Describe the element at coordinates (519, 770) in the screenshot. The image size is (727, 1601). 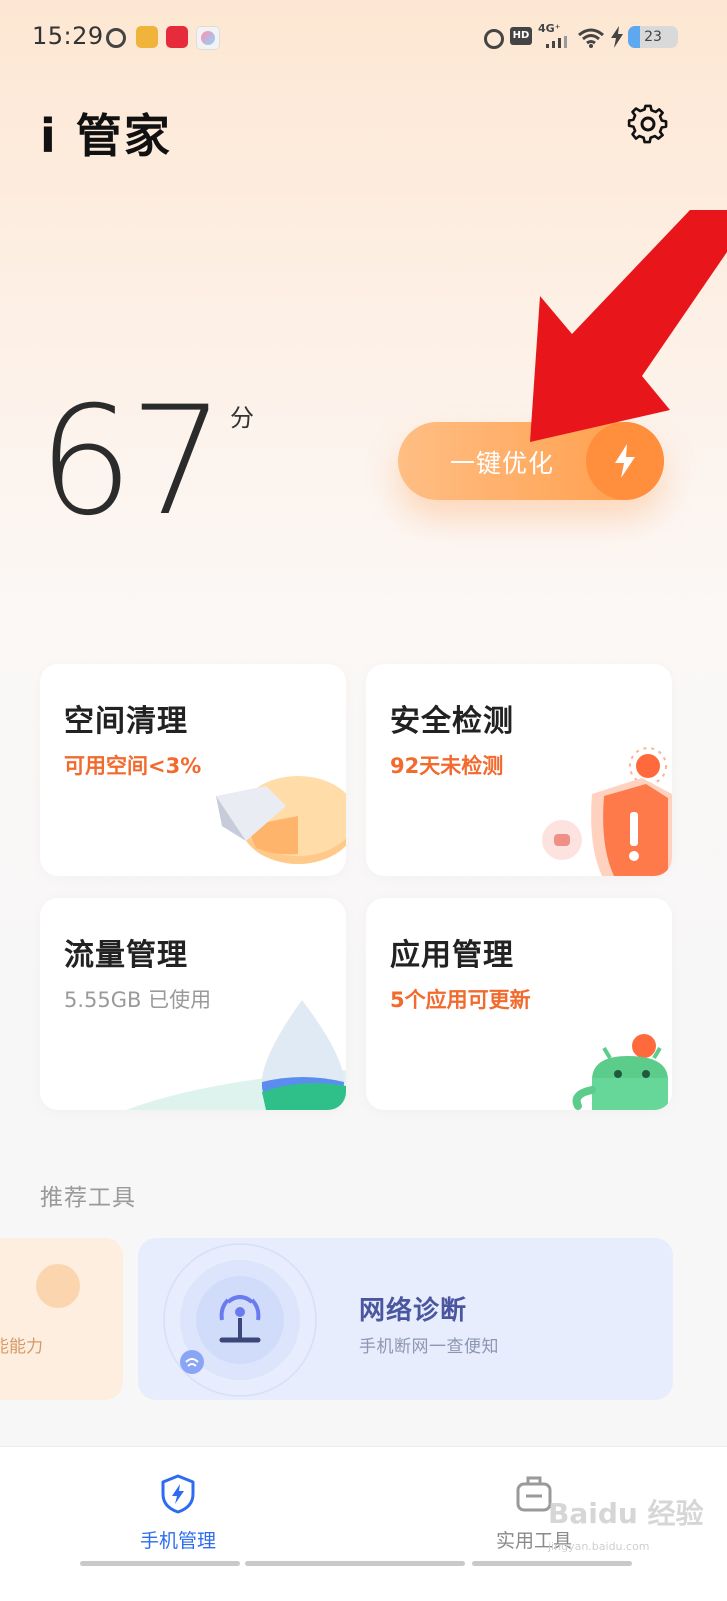
I see `security-check-card: 安全检测 92天未检测` at that location.